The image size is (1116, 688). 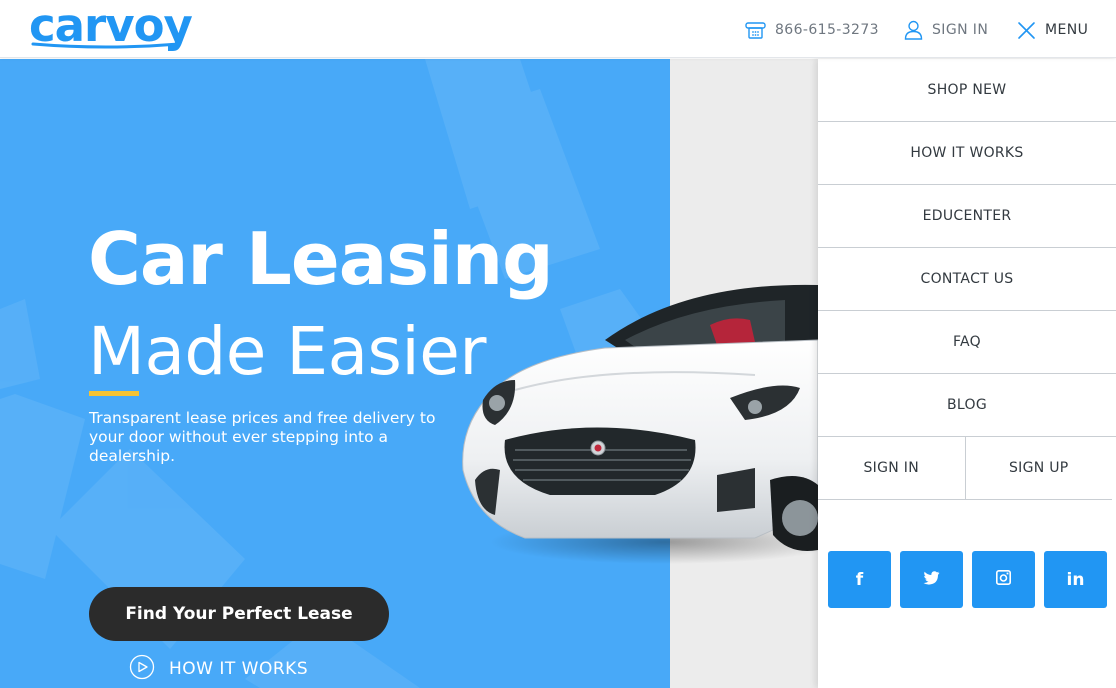 What do you see at coordinates (239, 669) in the screenshot?
I see `how-it-works-label: HOW IT WORKS` at bounding box center [239, 669].